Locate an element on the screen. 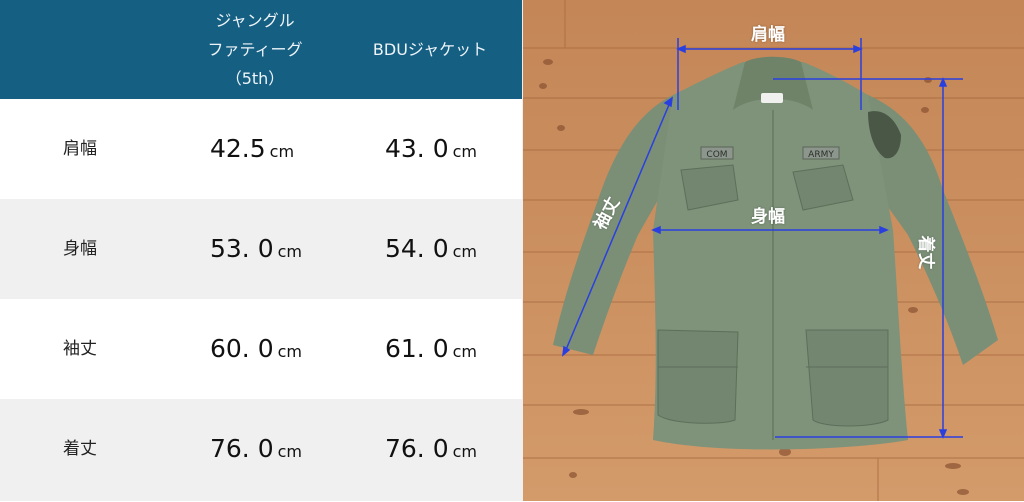  header-line: （5th） is located at coordinates (255, 78).